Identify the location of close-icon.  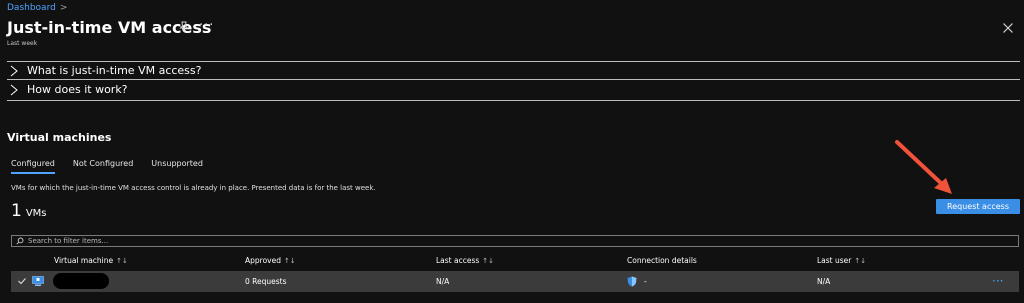
(1008, 28).